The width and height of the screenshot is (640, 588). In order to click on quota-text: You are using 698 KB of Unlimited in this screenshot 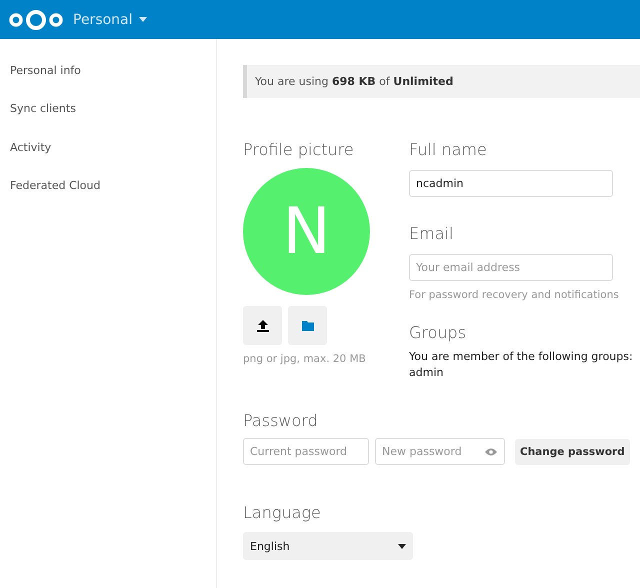, I will do `click(354, 81)`.